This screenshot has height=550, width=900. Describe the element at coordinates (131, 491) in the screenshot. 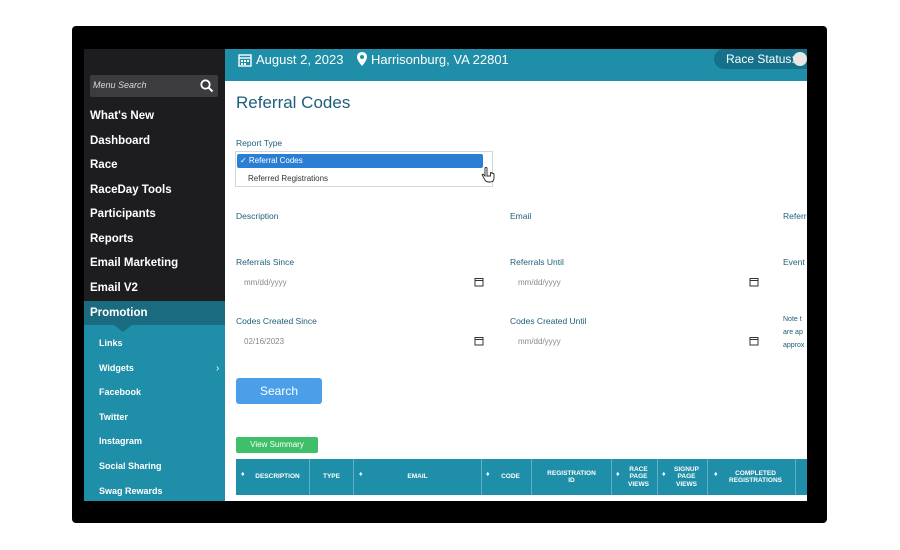

I see `submenu-item-swag-rewards: Swag Rewards` at that location.